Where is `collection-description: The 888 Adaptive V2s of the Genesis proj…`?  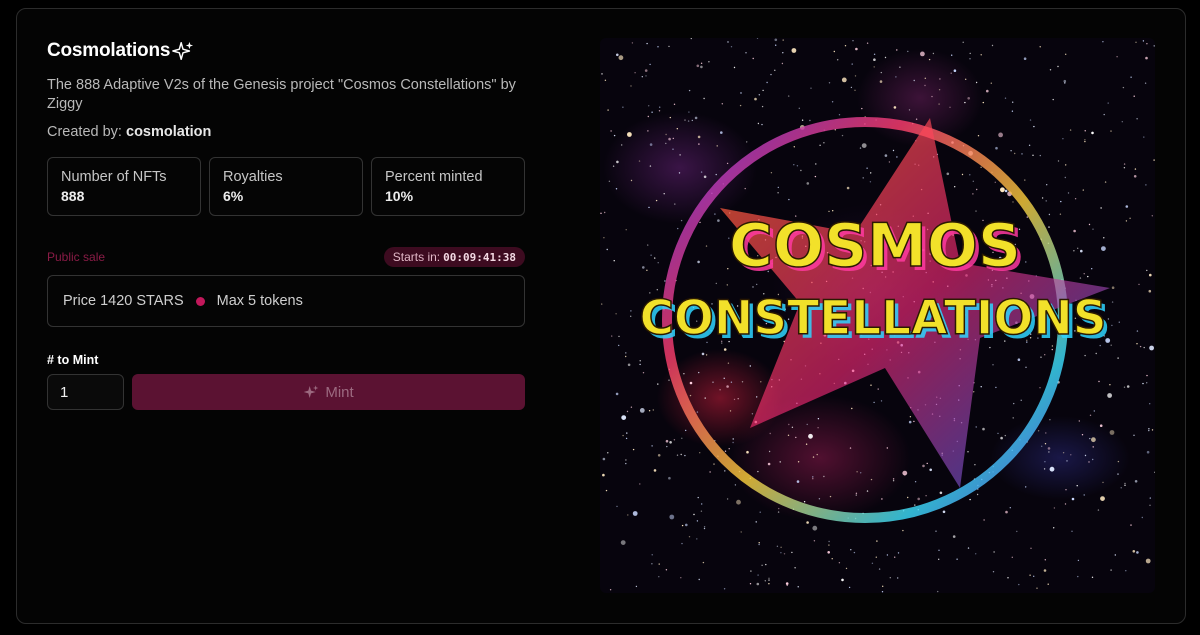
collection-description: The 888 Adaptive V2s of the Genesis proj… is located at coordinates (281, 94).